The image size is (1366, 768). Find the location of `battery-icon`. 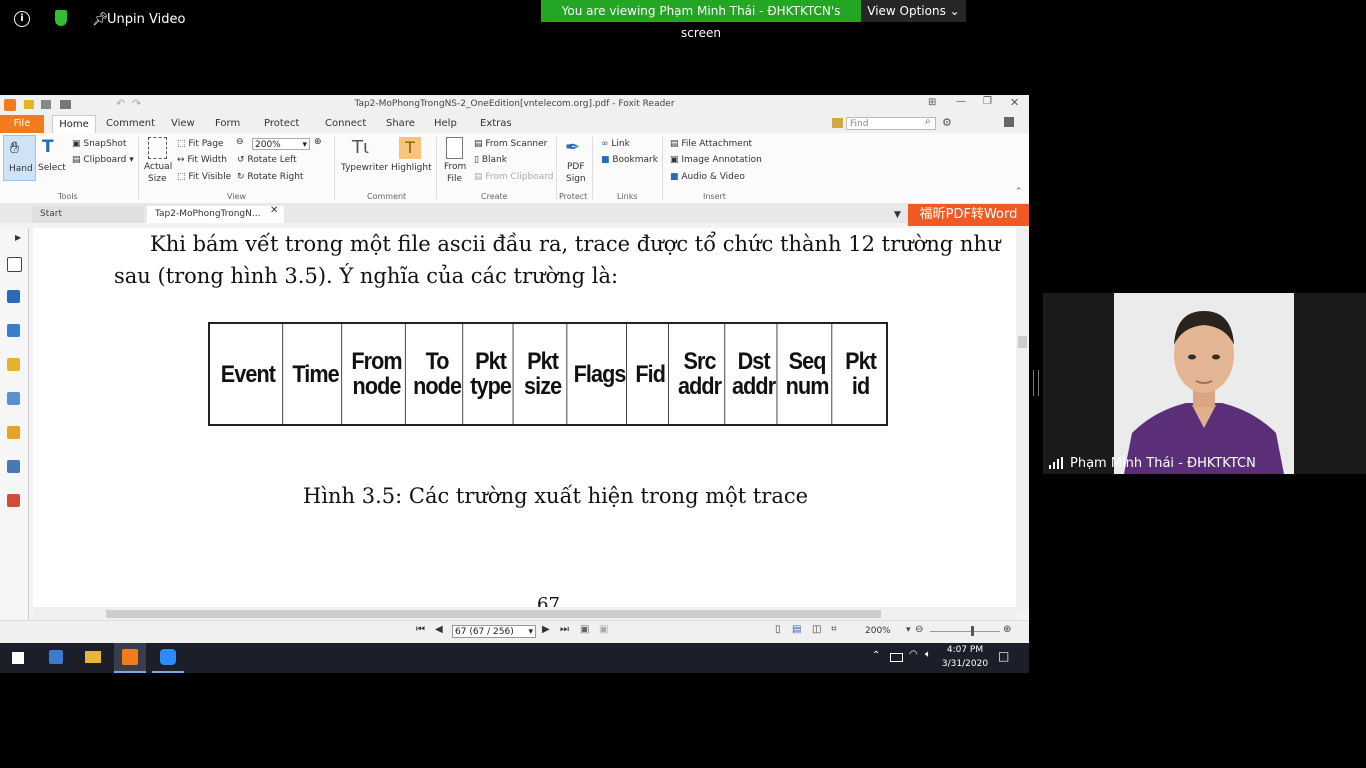

battery-icon is located at coordinates (896, 657).